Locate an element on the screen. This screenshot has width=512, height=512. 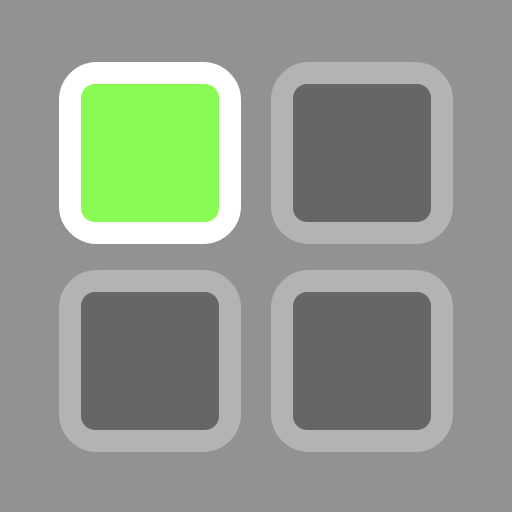
tile-3-fill is located at coordinates (150, 361).